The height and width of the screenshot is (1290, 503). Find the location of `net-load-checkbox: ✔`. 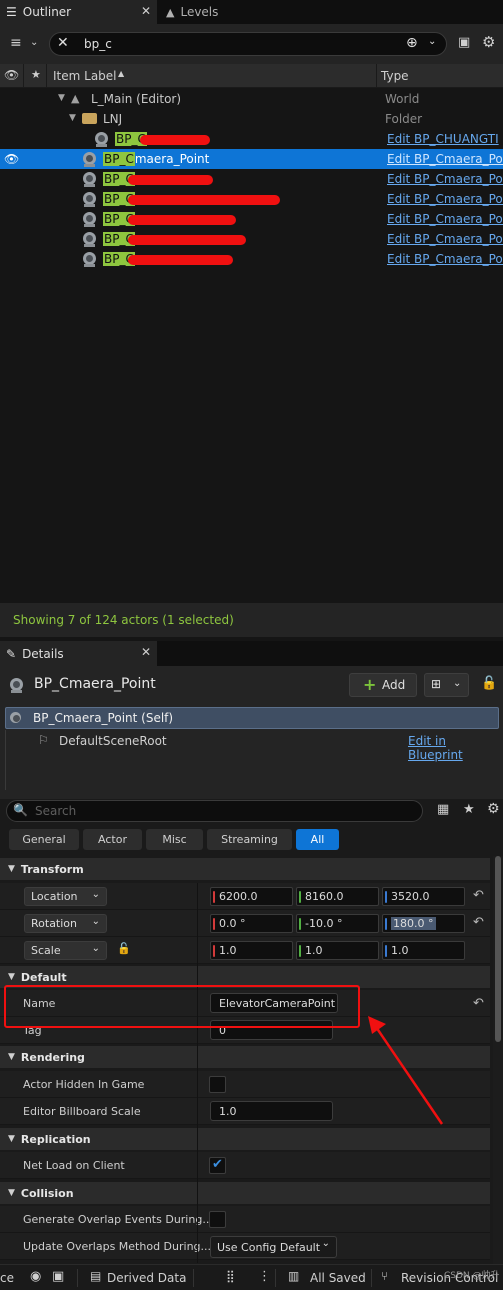

net-load-checkbox: ✔ is located at coordinates (217, 1165).